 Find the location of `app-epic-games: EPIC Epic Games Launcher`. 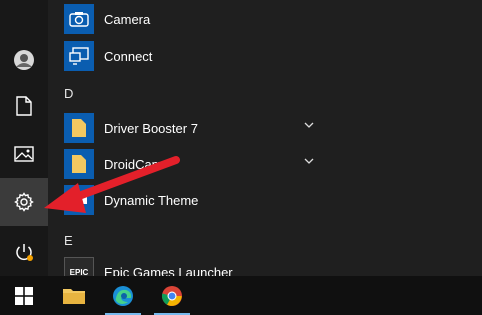

app-epic-games: EPIC Epic Games Launcher is located at coordinates (214, 266).